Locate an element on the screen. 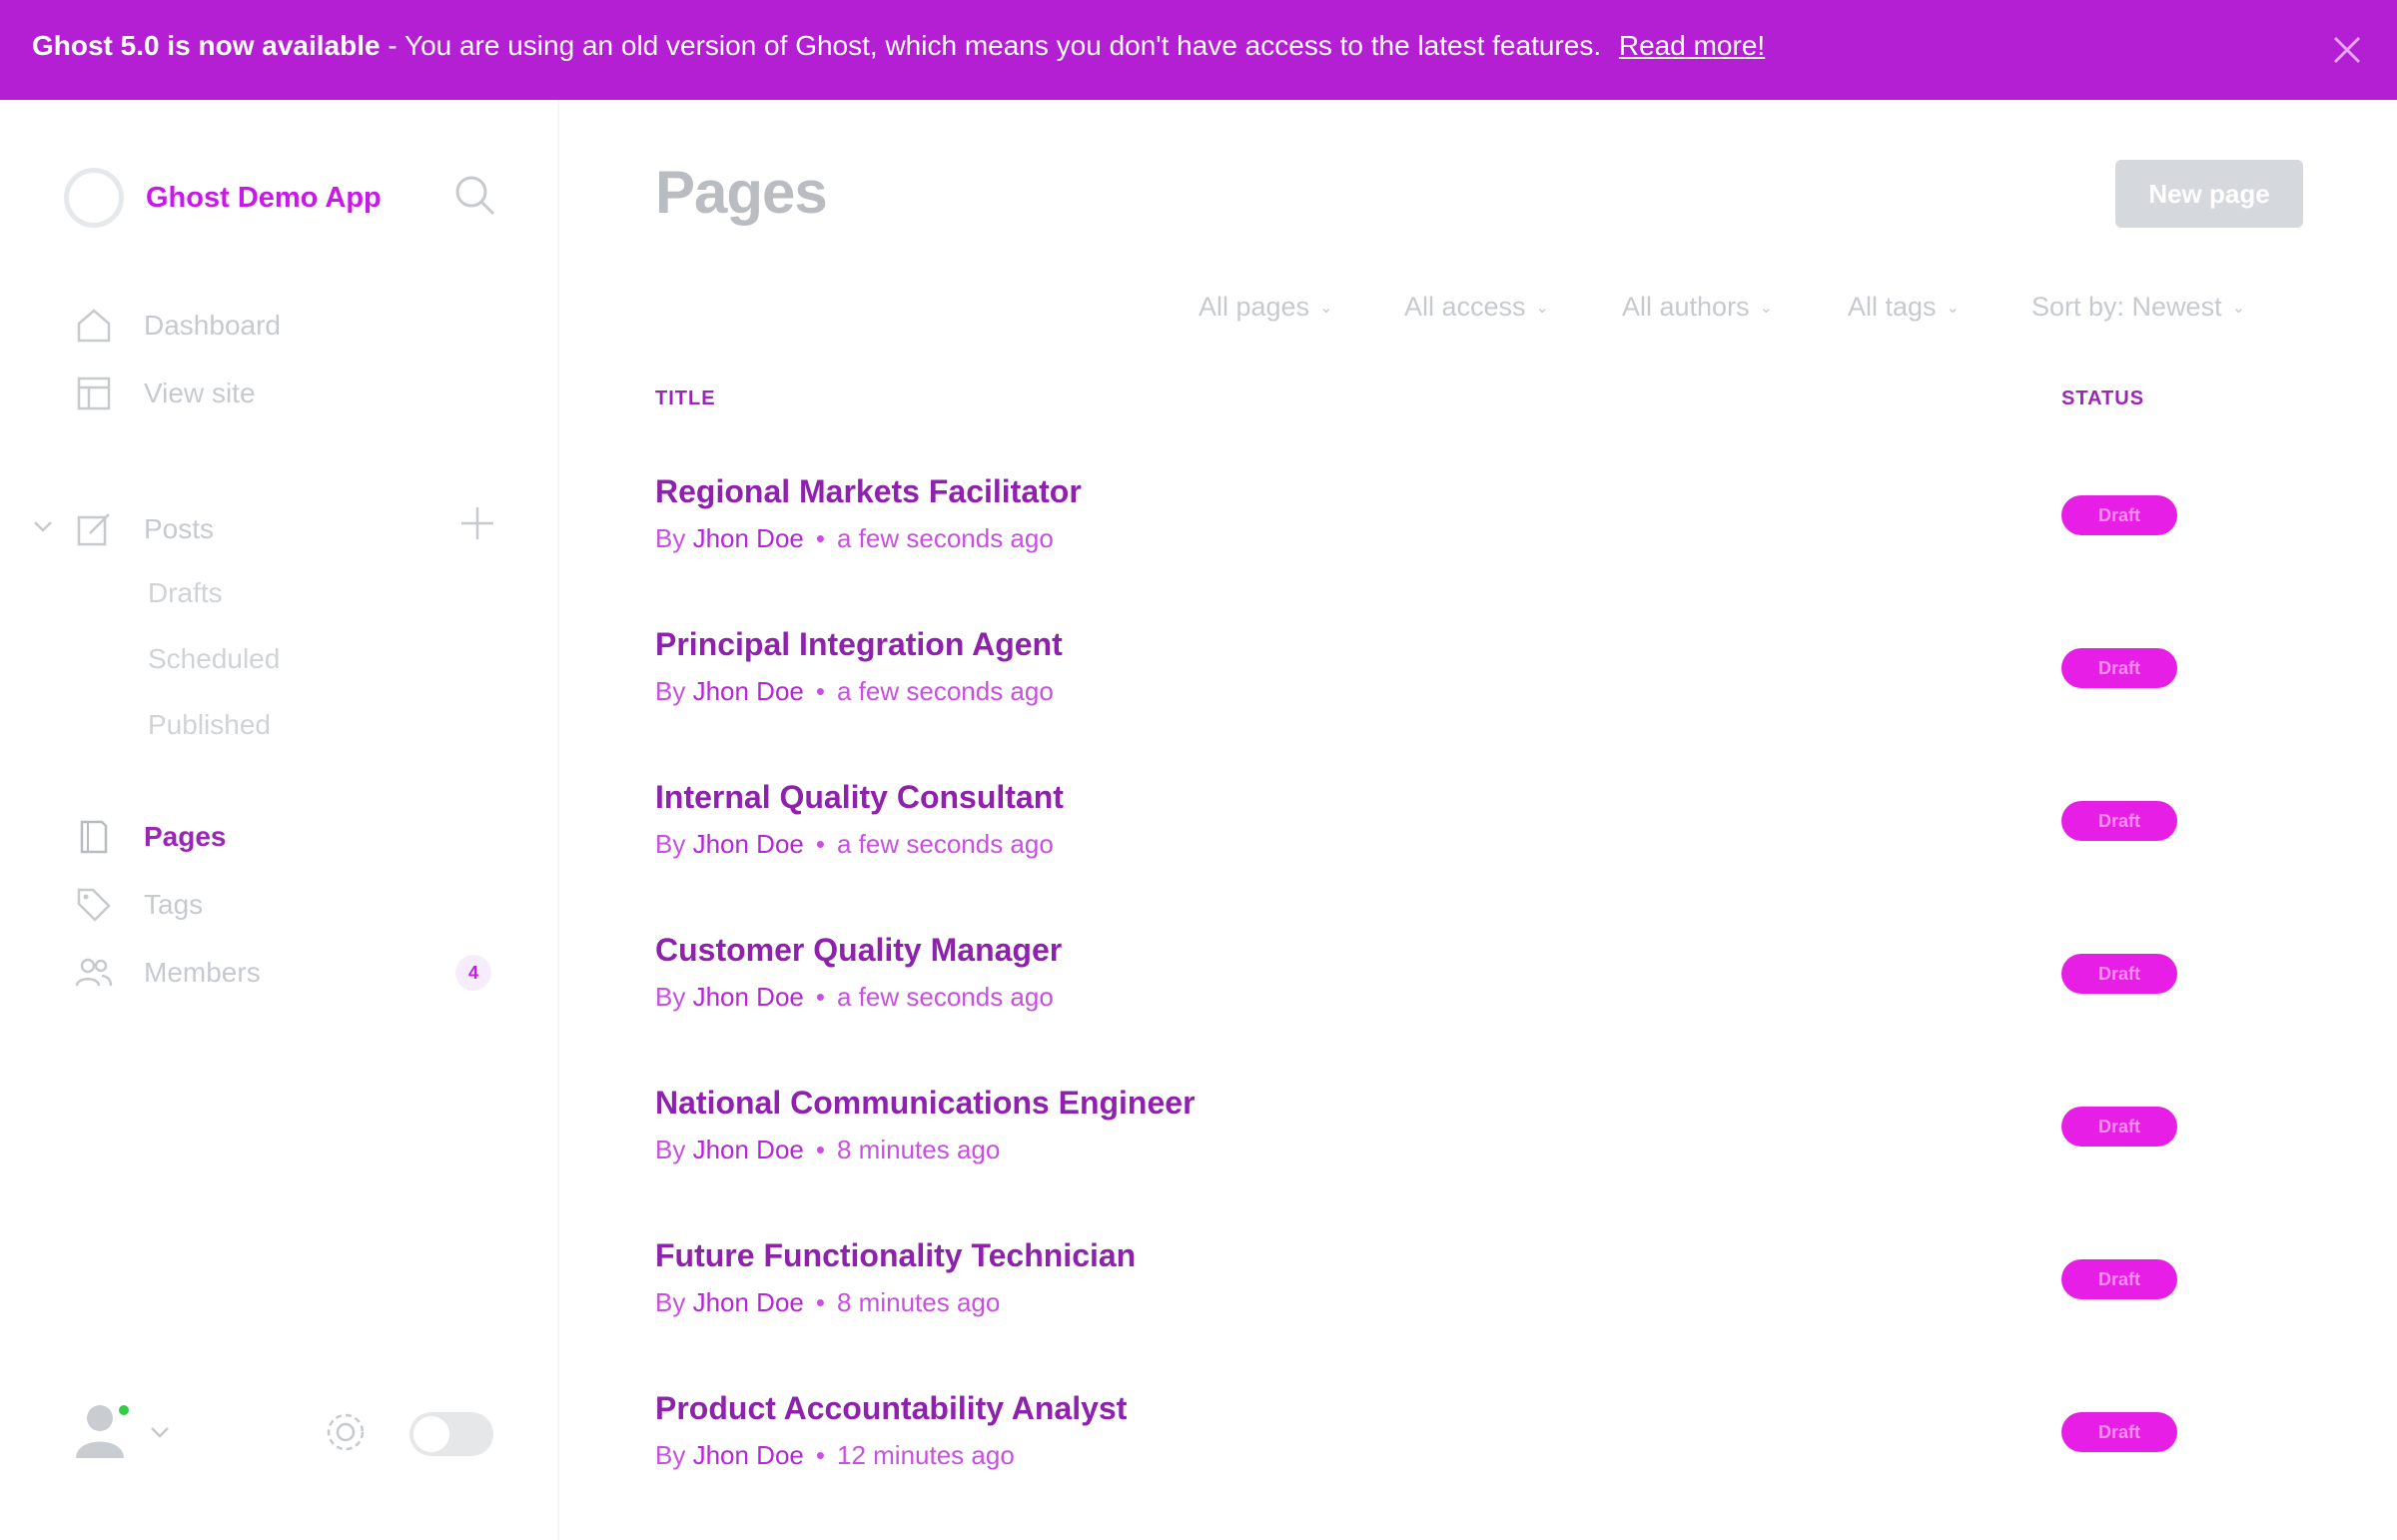 This screenshot has height=1540, width=2397. user-menu-toggle is located at coordinates (160, 1432).